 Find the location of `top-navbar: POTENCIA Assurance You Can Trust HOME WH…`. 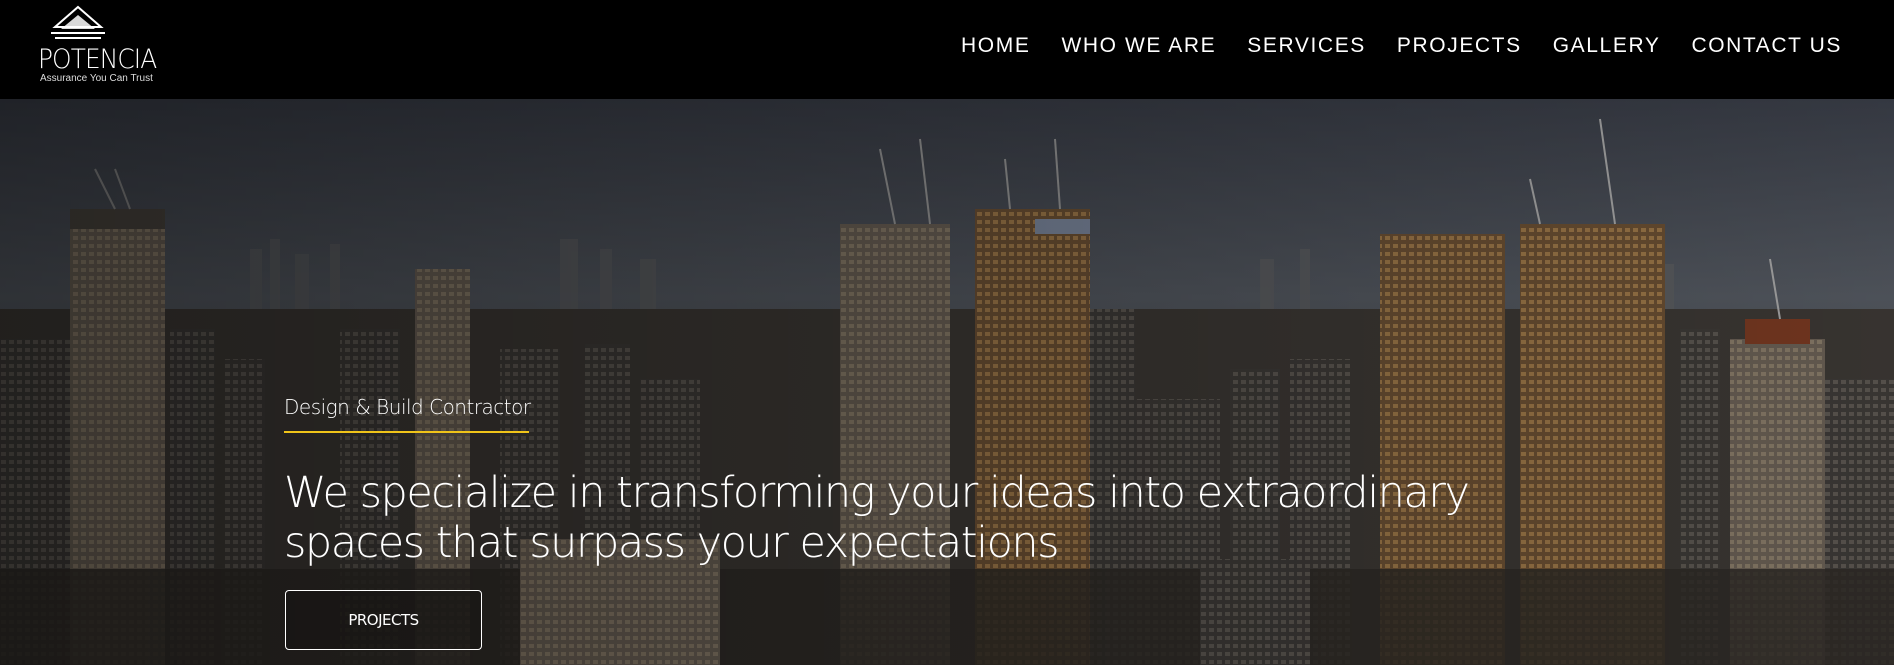

top-navbar: POTENCIA Assurance You Can Trust HOME WH… is located at coordinates (947, 49).